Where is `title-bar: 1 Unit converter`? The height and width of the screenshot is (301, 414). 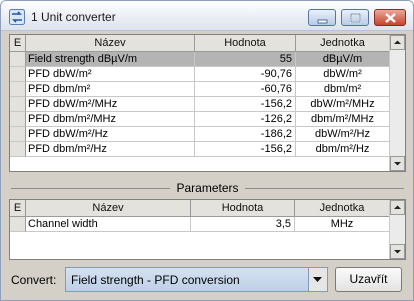 title-bar: 1 Unit converter is located at coordinates (207, 16).